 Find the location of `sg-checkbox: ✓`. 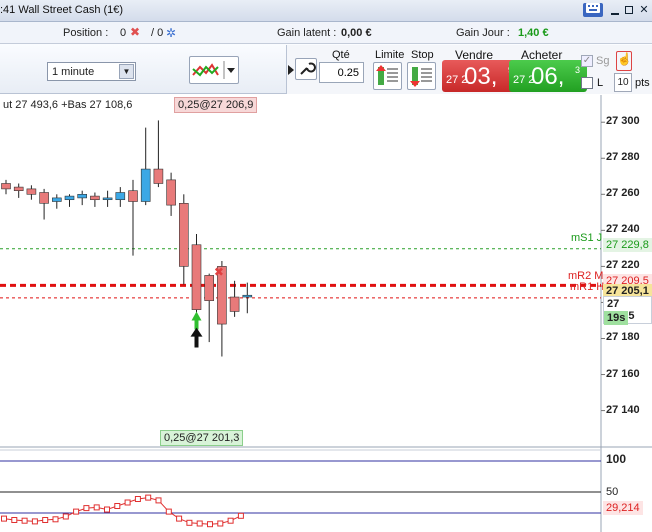

sg-checkbox: ✓ is located at coordinates (587, 61).